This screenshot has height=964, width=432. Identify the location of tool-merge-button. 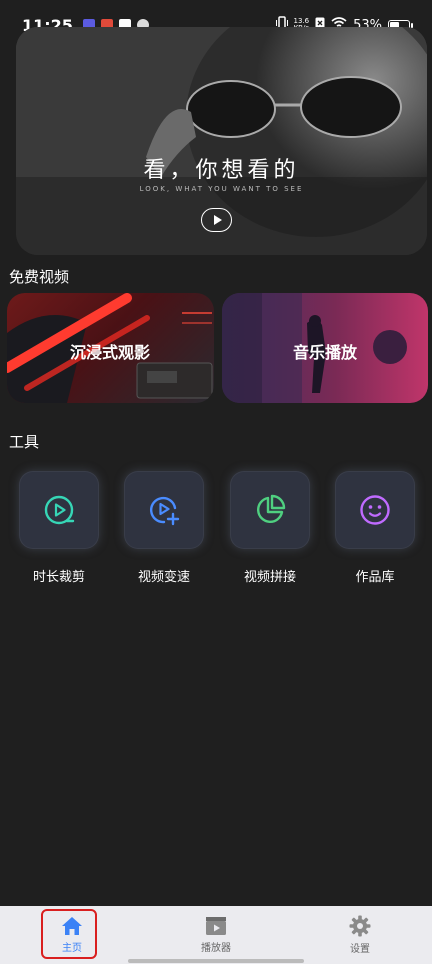
(270, 510).